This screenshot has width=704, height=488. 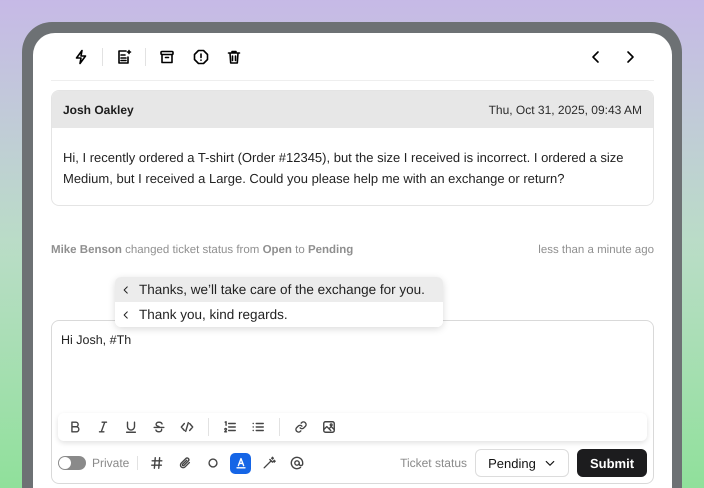 What do you see at coordinates (433, 463) in the screenshot?
I see `ticket-status-label: Ticket status` at bounding box center [433, 463].